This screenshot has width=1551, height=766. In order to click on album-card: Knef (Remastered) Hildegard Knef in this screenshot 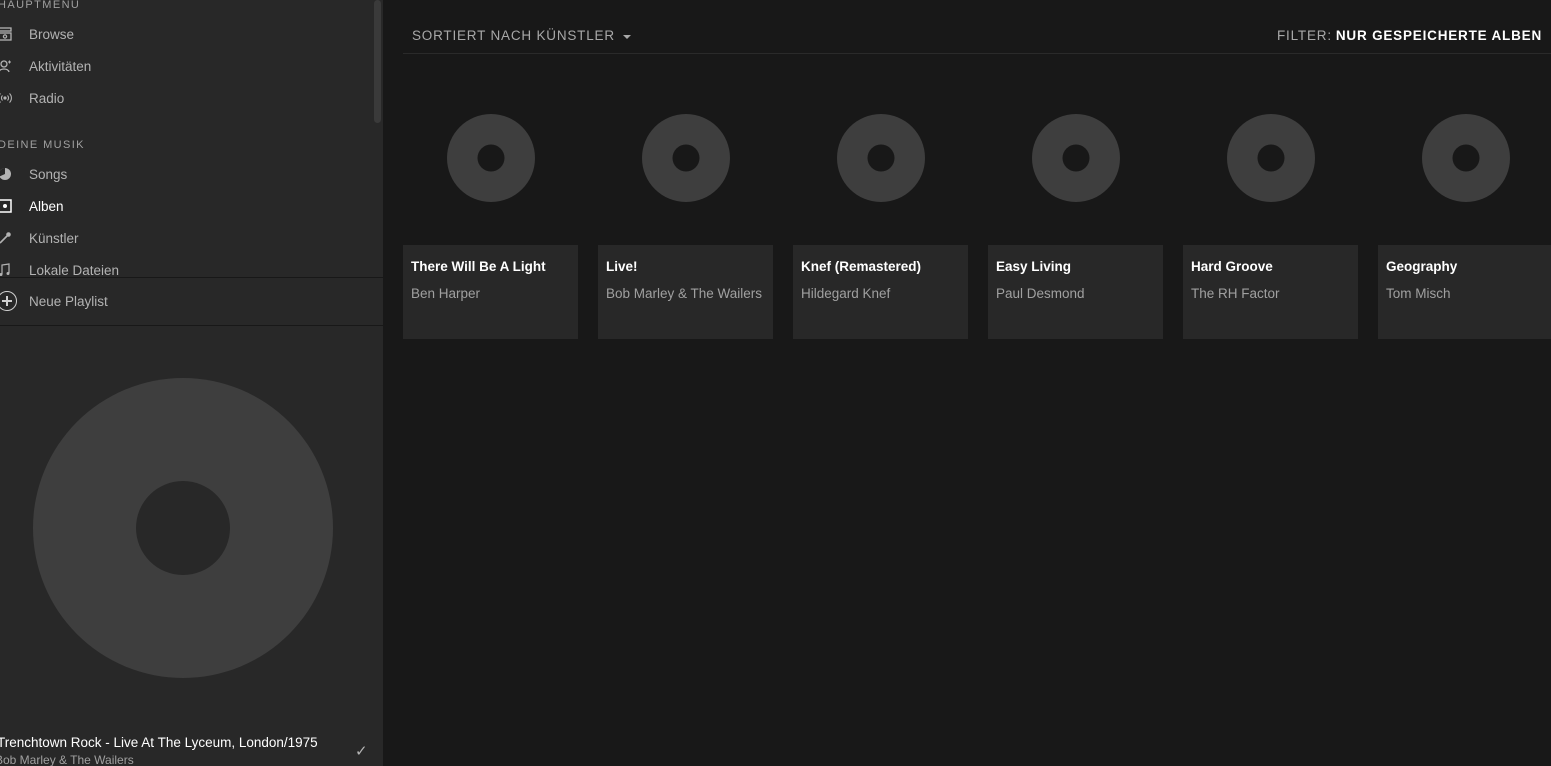, I will do `click(880, 214)`.